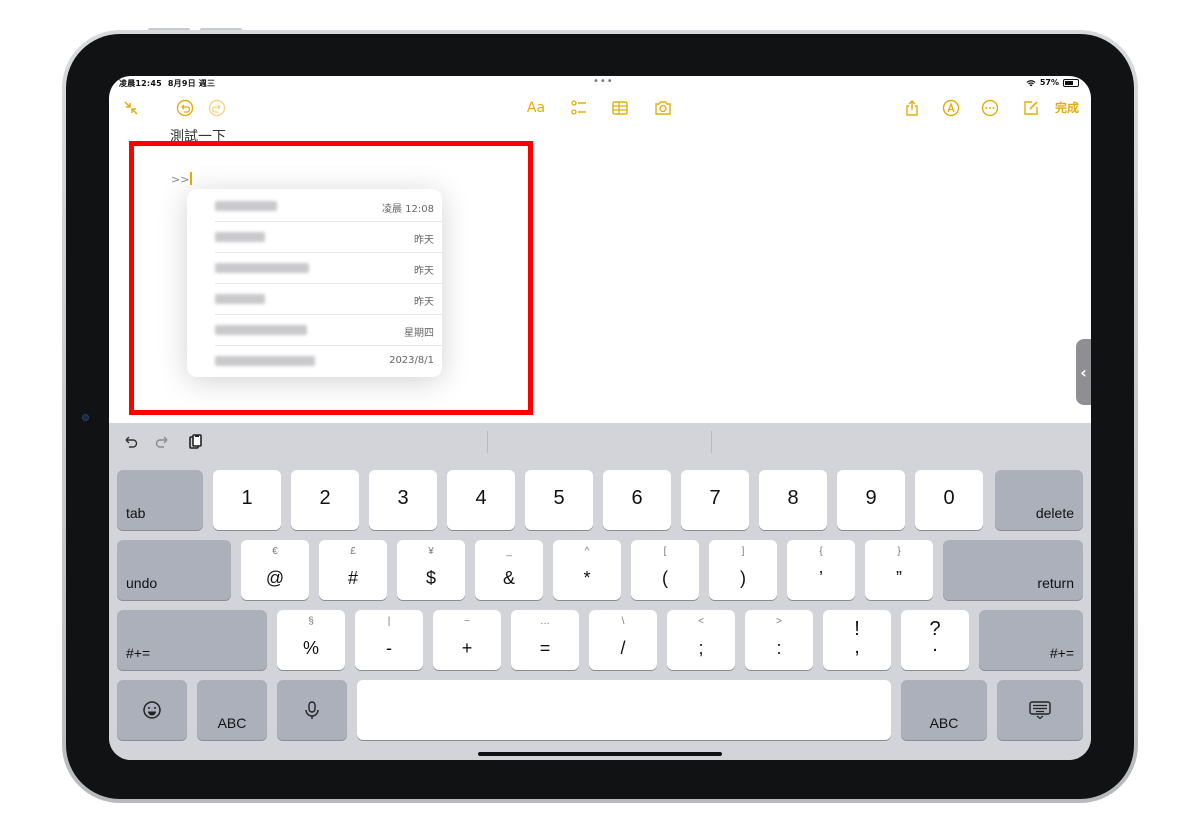 The image size is (1200, 836). Describe the element at coordinates (419, 333) in the screenshot. I see `suggestion-date: 星期四` at that location.